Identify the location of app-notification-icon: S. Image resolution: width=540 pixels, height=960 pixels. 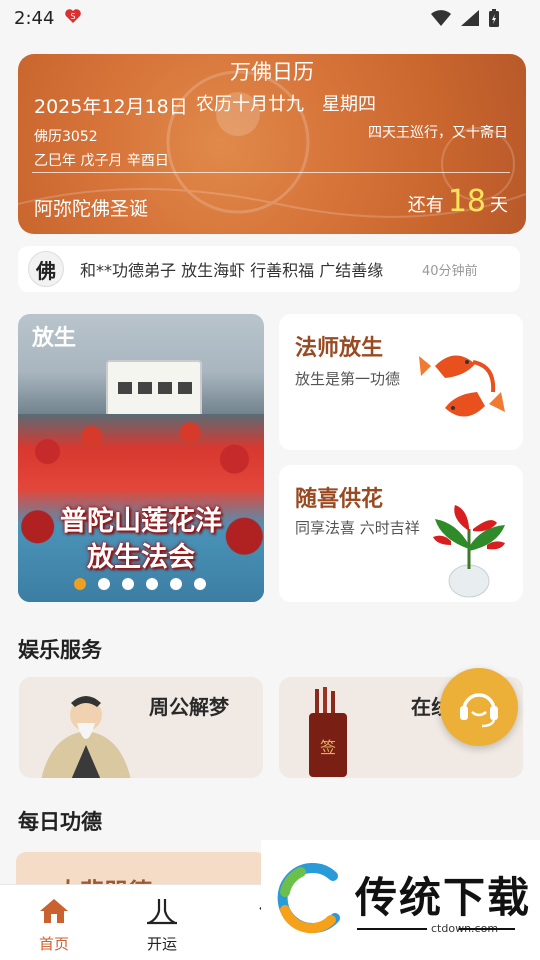
(73, 18).